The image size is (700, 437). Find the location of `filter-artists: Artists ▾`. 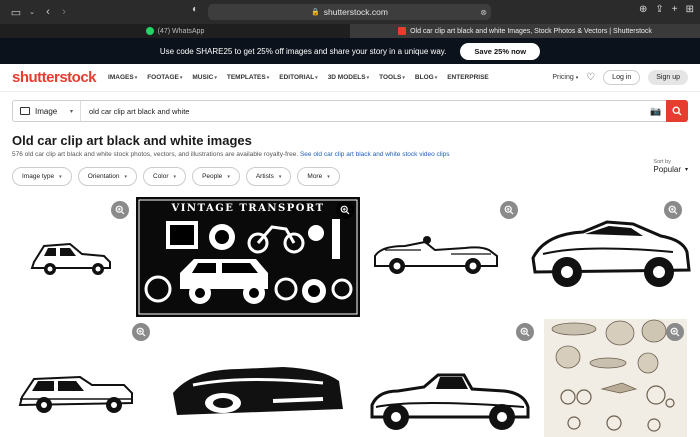

filter-artists: Artists ▾ is located at coordinates (268, 176).